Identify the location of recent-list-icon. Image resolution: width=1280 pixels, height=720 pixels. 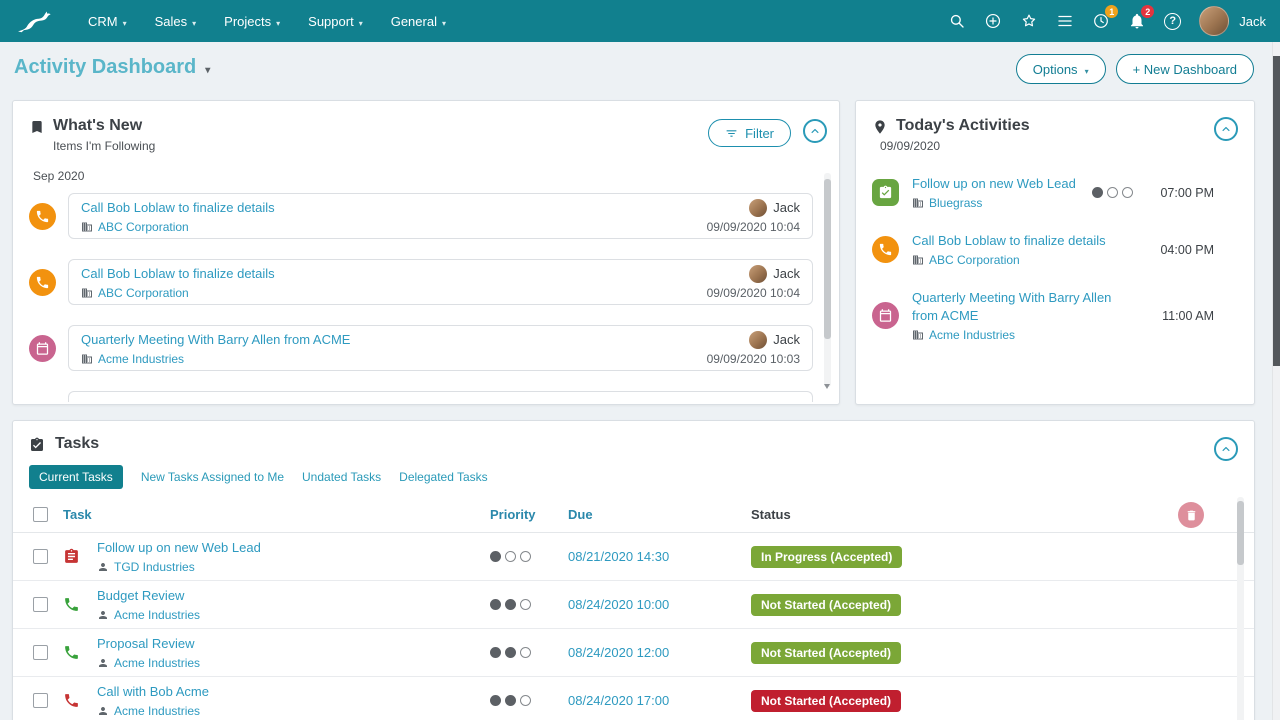
(1065, 21).